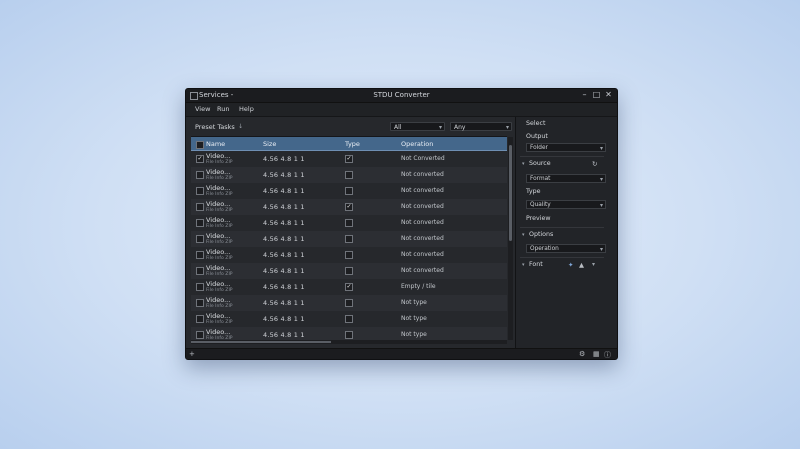 The height and width of the screenshot is (449, 800). I want to click on title-bar: Services - STDU Converter – □ ✕, so click(401, 96).